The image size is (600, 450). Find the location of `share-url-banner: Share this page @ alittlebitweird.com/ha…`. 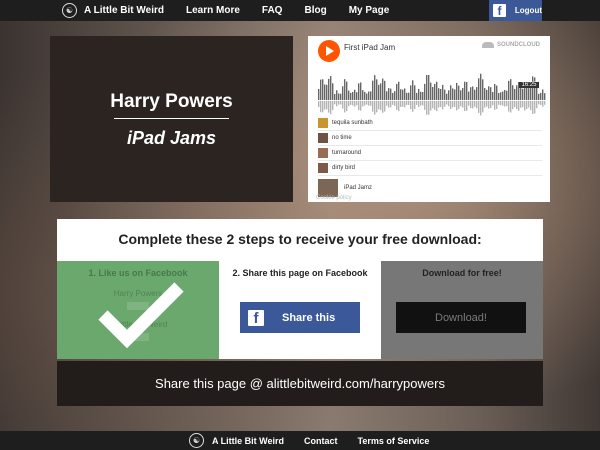

share-url-banner: Share this page @ alittlebitweird.com/ha… is located at coordinates (300, 383).